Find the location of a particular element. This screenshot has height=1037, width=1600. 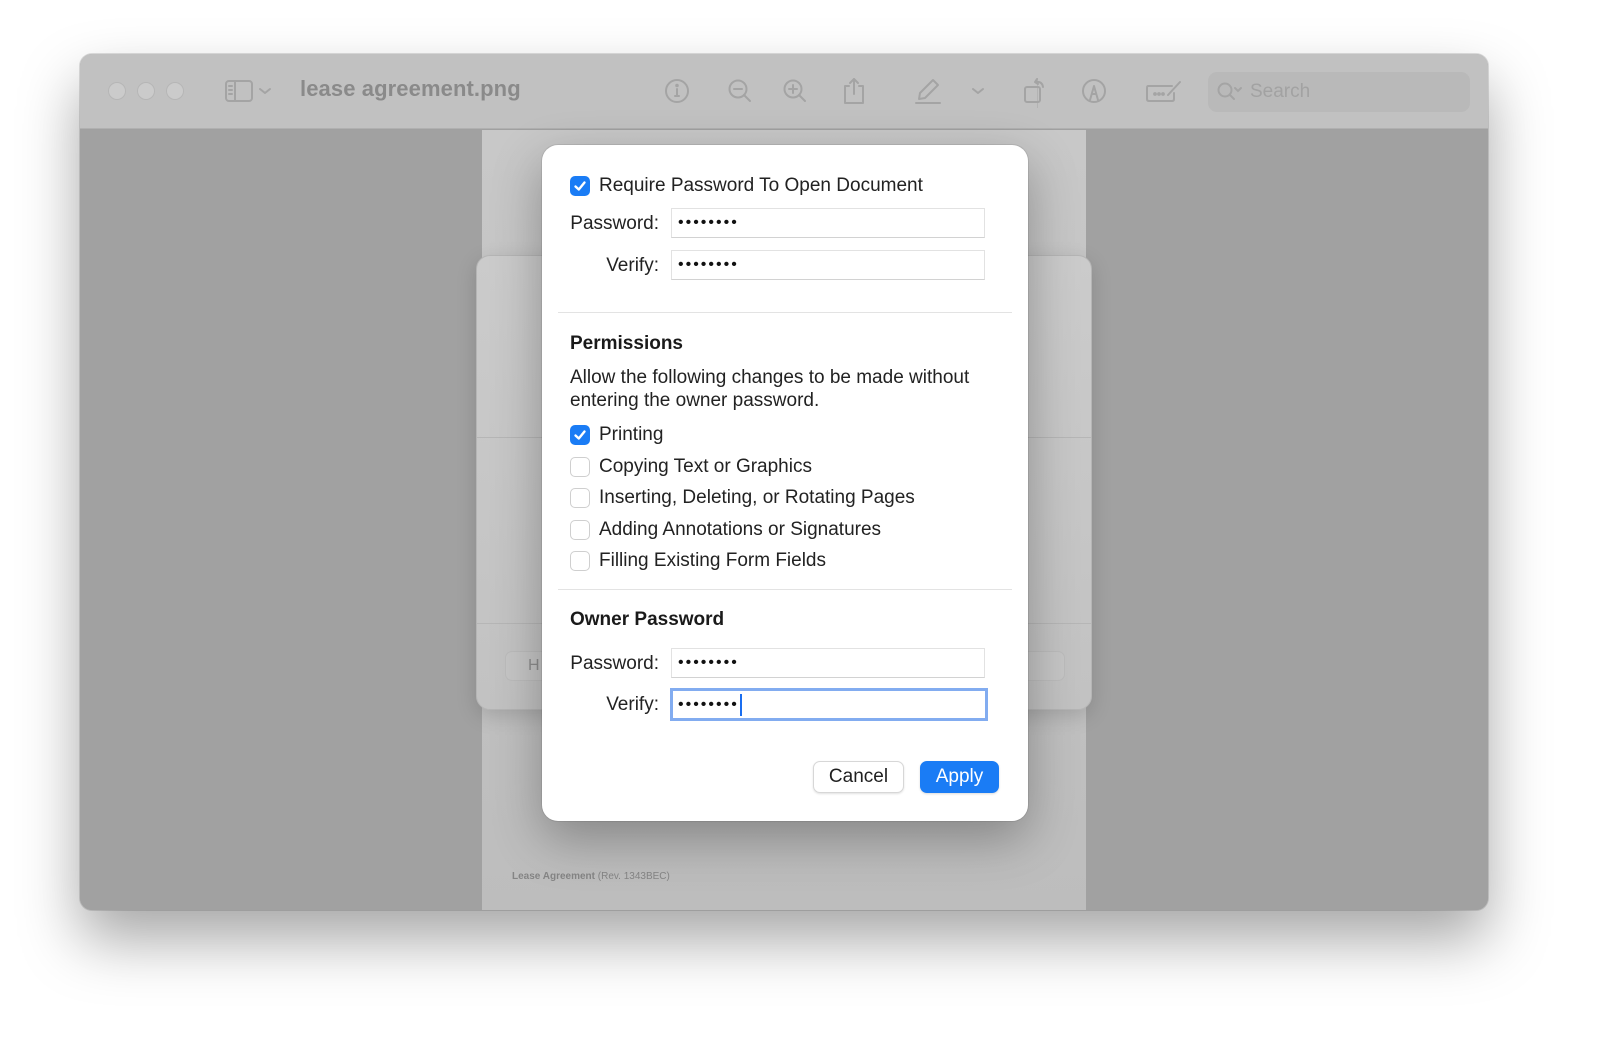

zoom-out-button is located at coordinates (740, 91).